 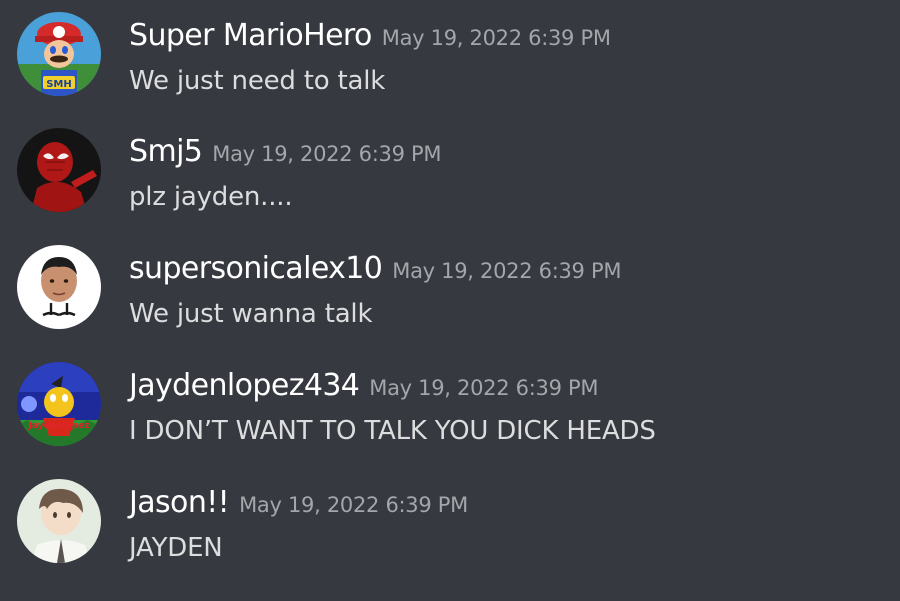 What do you see at coordinates (59, 170) in the screenshot?
I see `spiderman-avatar-icon` at bounding box center [59, 170].